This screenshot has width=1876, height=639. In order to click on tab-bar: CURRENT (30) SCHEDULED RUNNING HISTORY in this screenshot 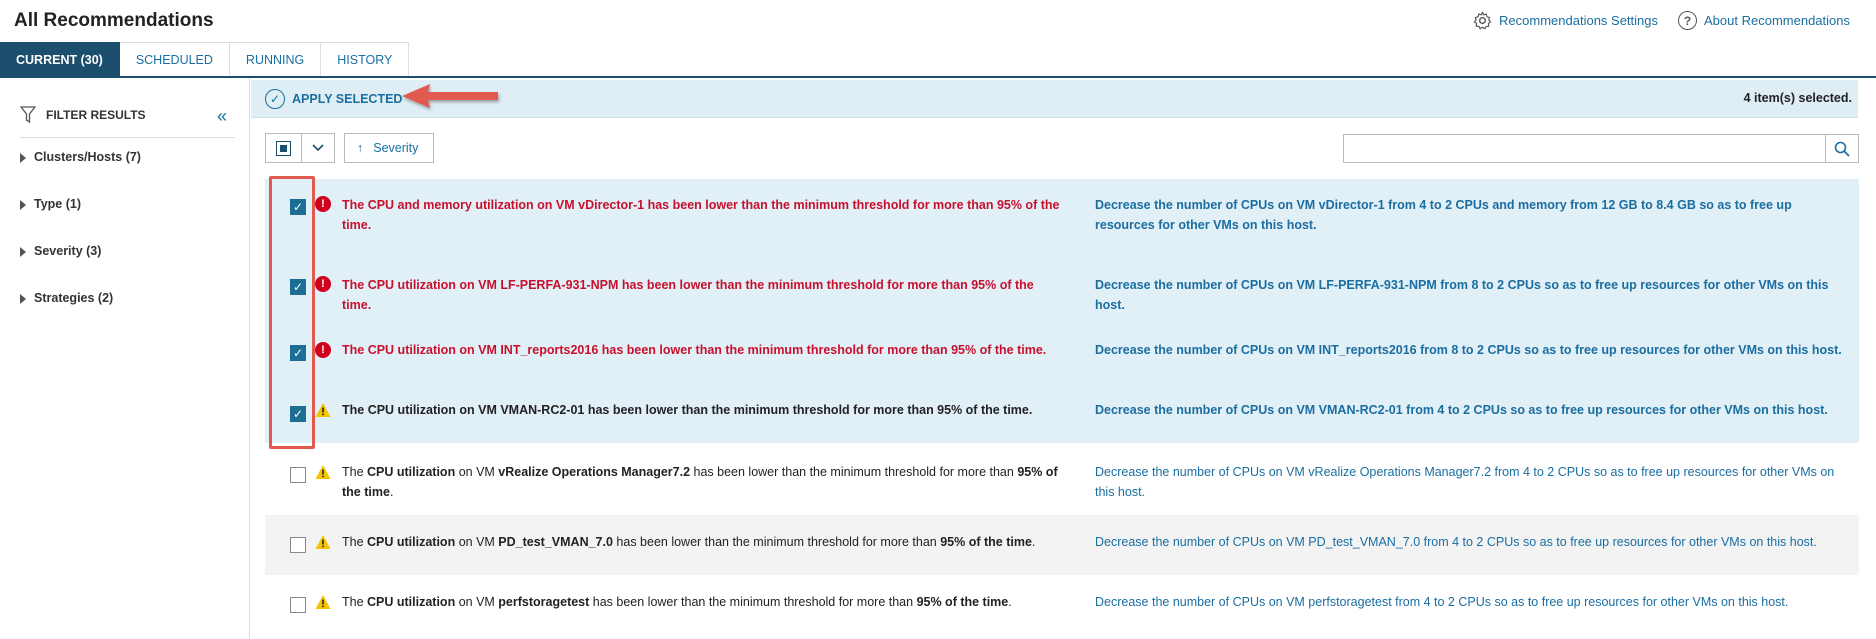, I will do `click(938, 60)`.